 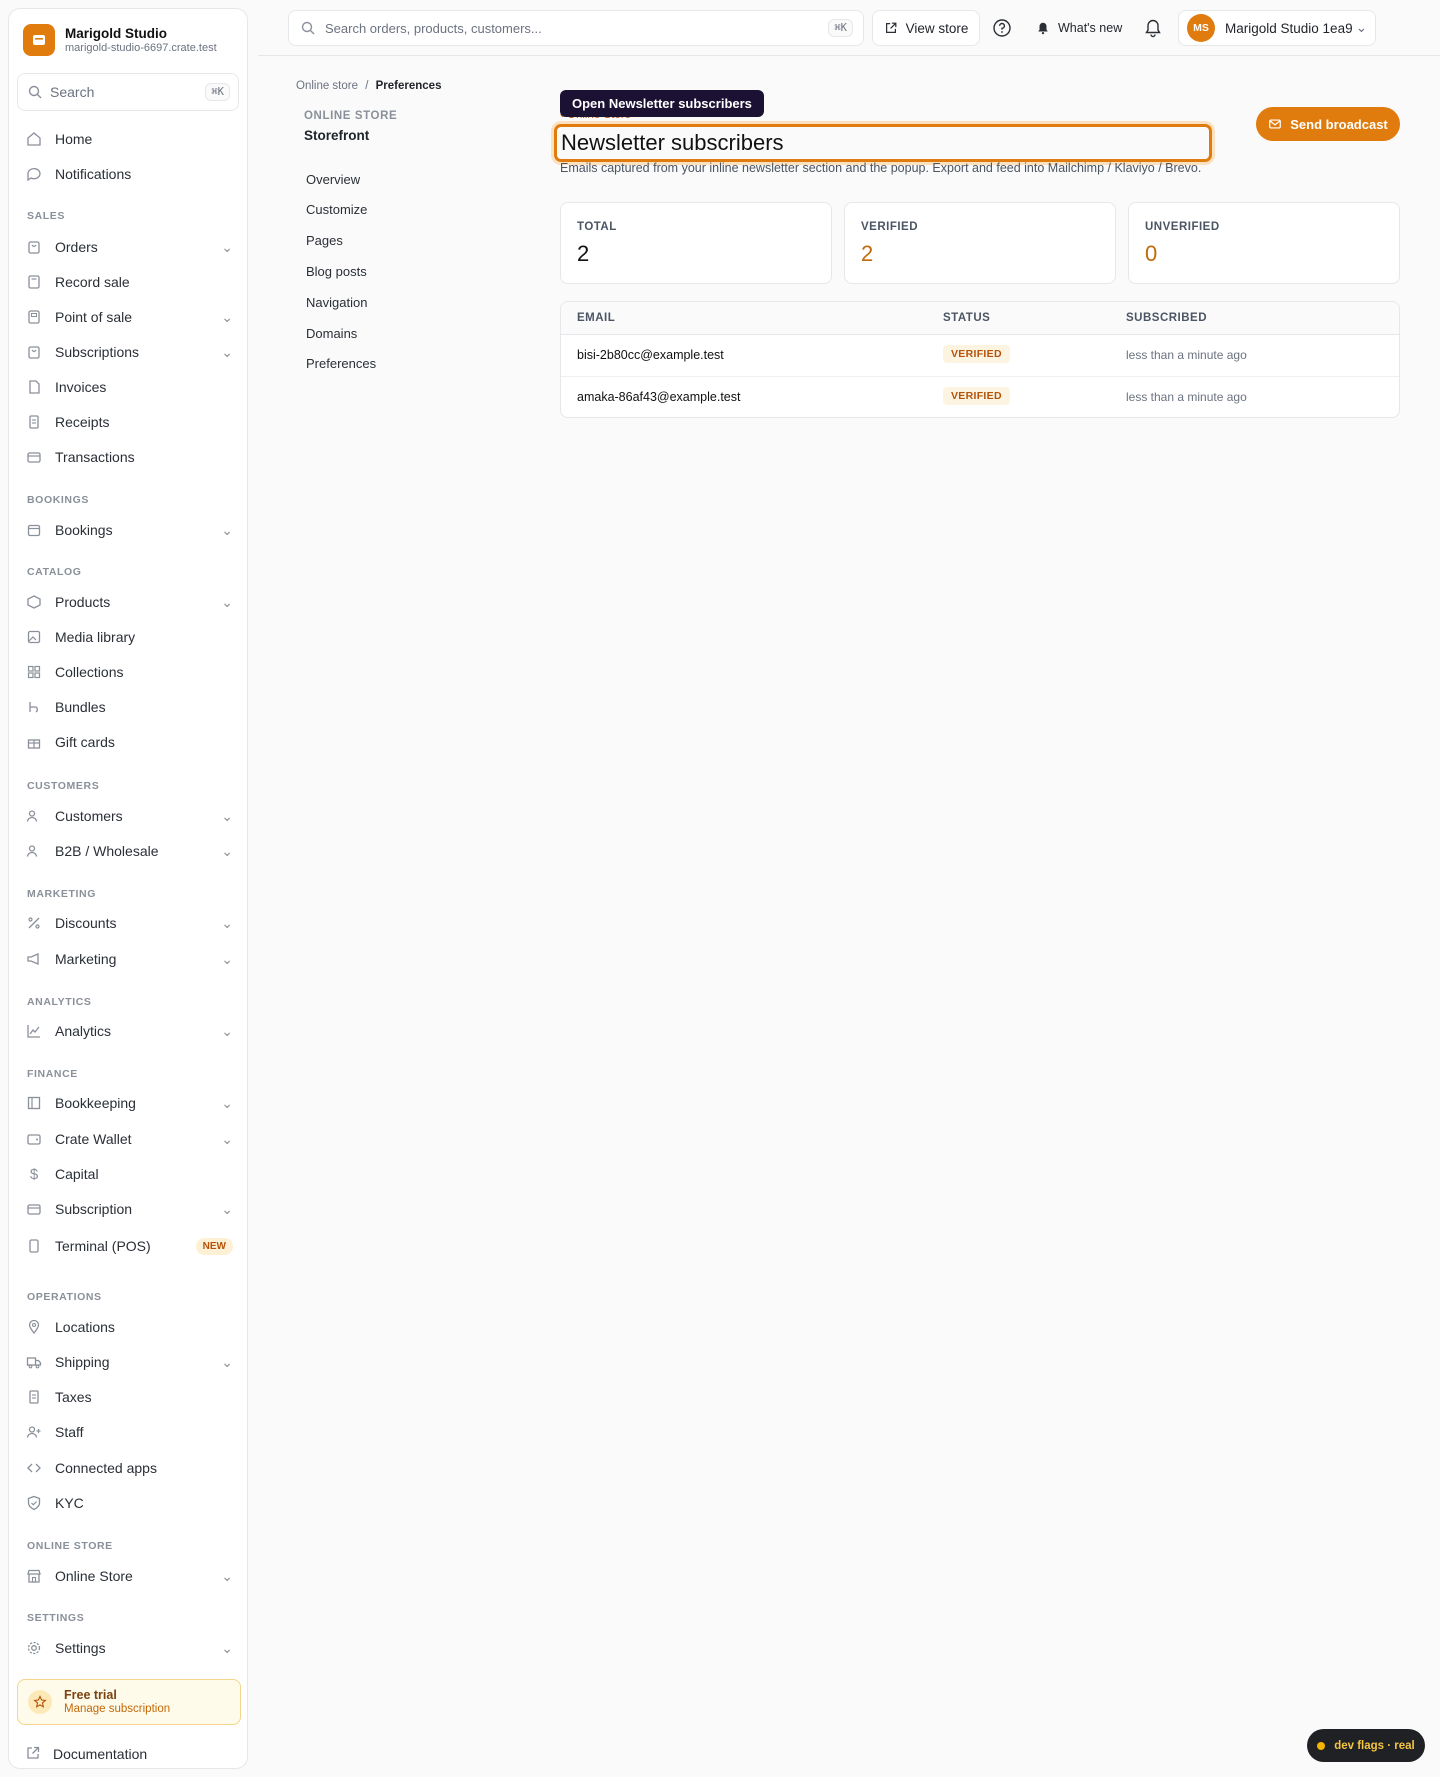 I want to click on gear-icon, so click(x=34, y=1648).